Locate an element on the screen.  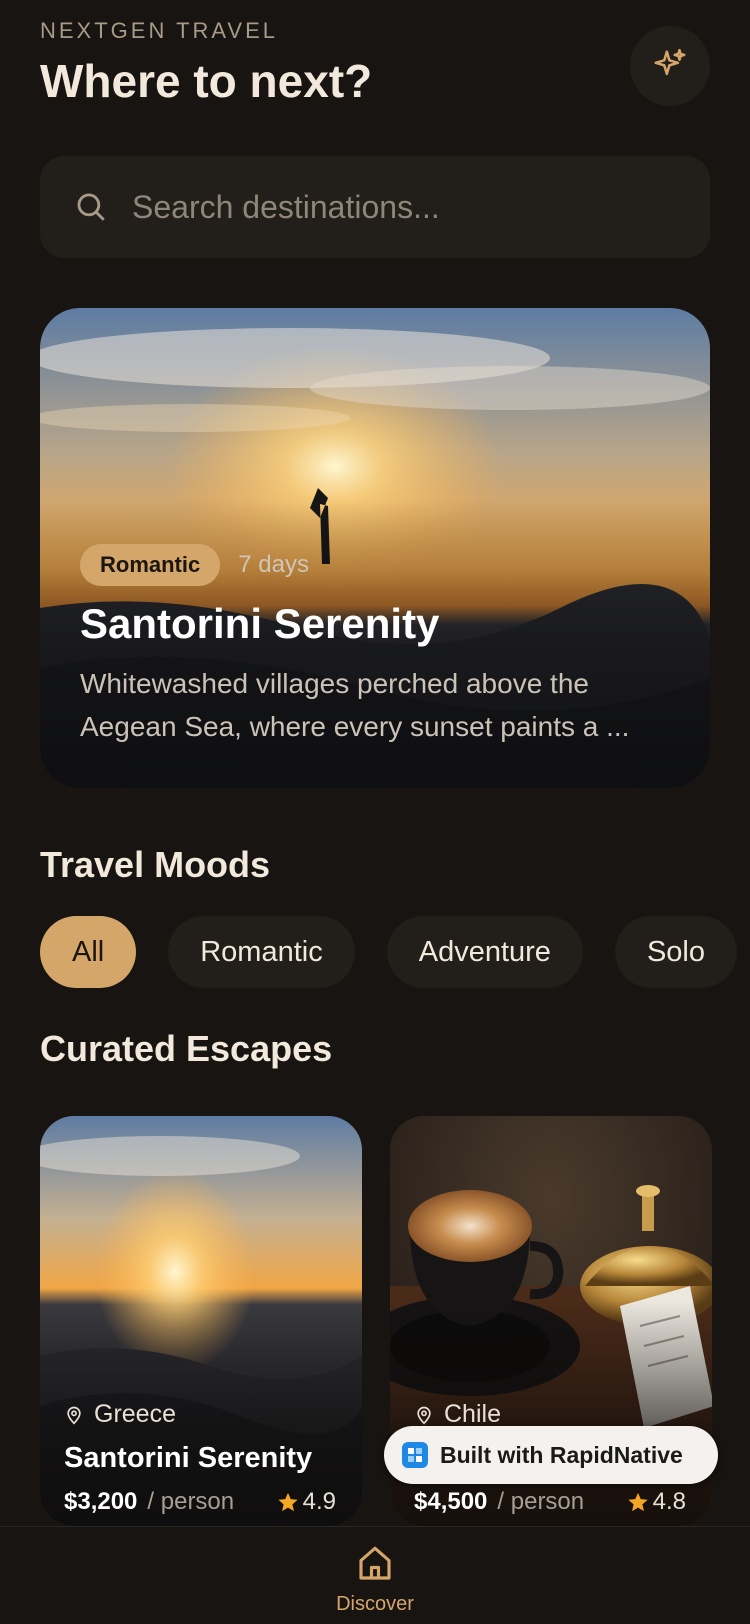
rapidnative-logo-icon is located at coordinates (415, 1455).